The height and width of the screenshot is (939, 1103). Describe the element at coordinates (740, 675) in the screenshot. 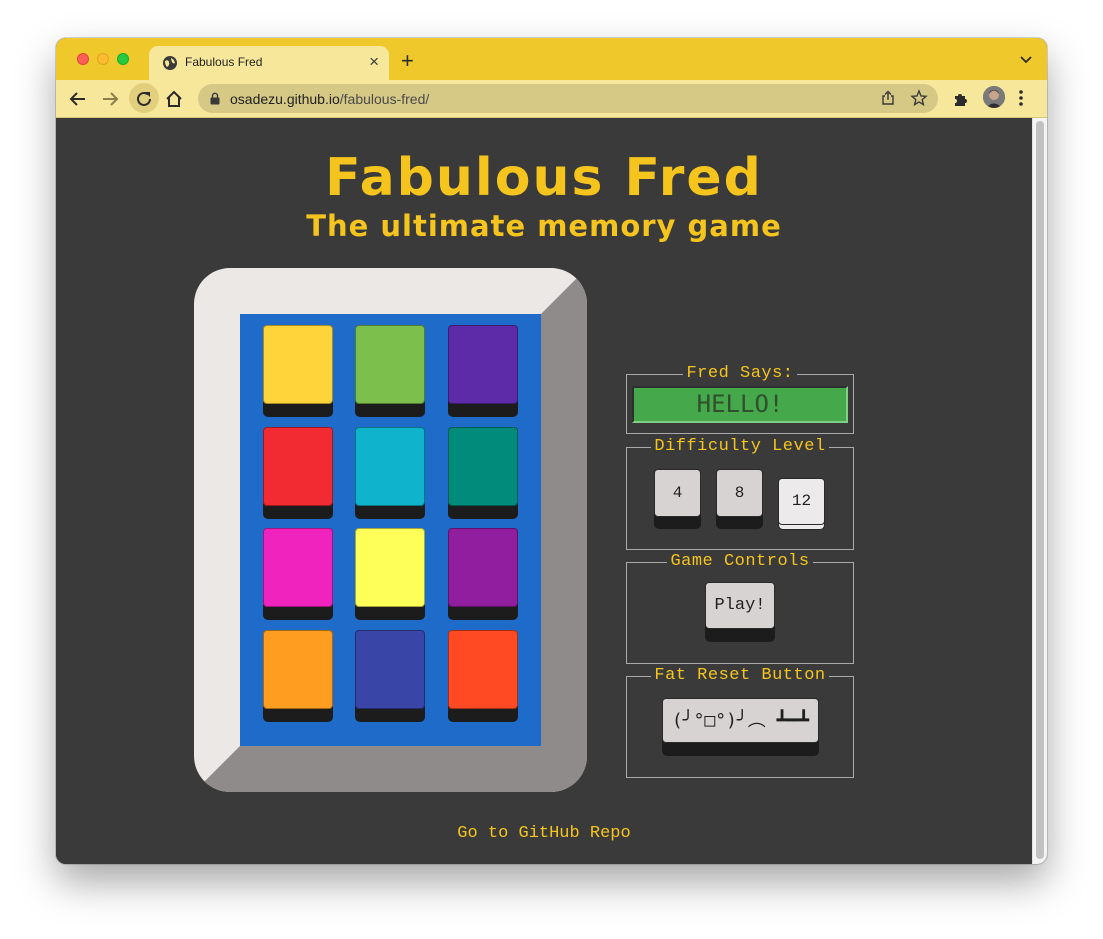

I see `reset-legend: Fat Reset Button` at that location.